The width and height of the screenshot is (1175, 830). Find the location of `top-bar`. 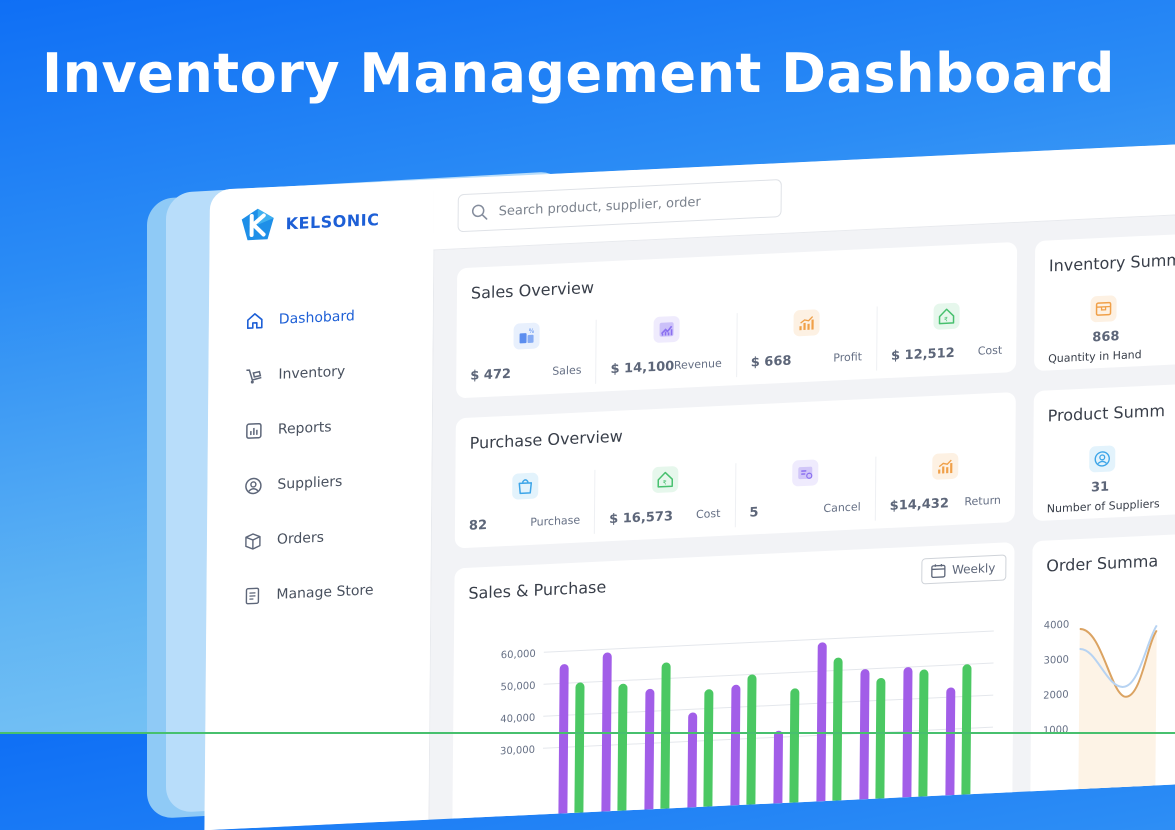

top-bar is located at coordinates (804, 196).